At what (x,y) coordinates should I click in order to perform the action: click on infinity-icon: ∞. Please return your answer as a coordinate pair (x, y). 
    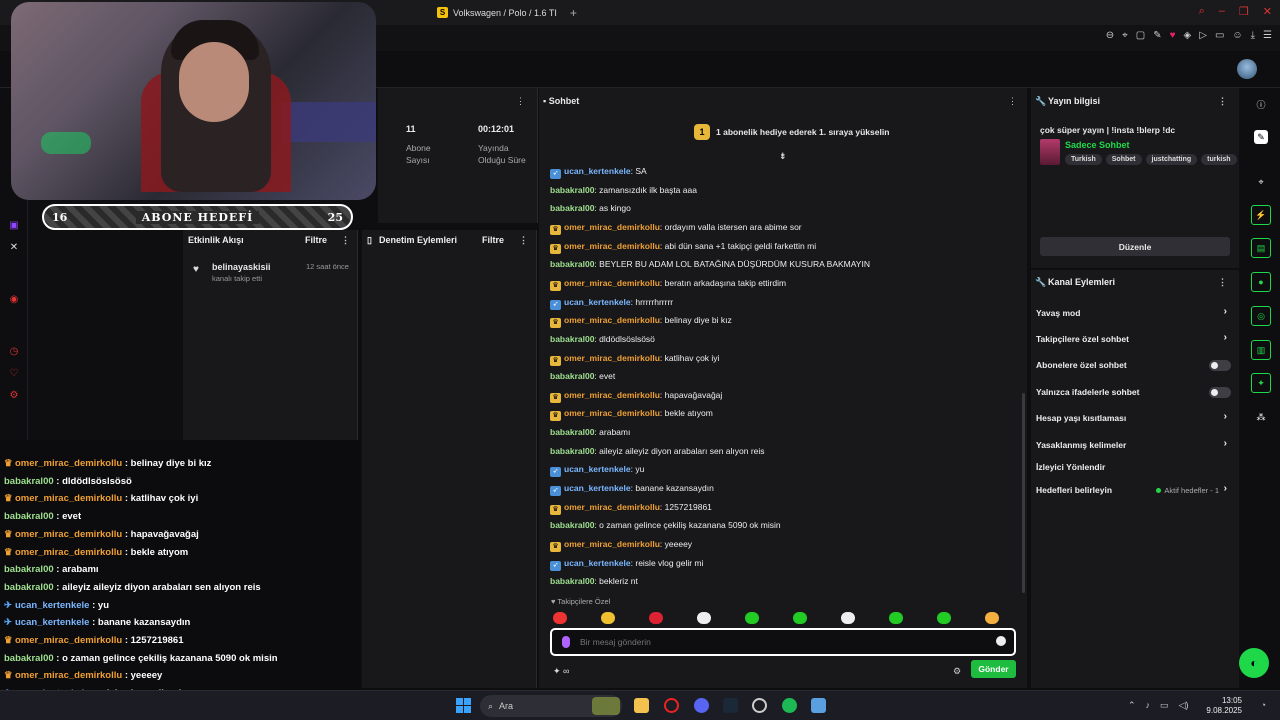
    Looking at the image, I should click on (566, 671).